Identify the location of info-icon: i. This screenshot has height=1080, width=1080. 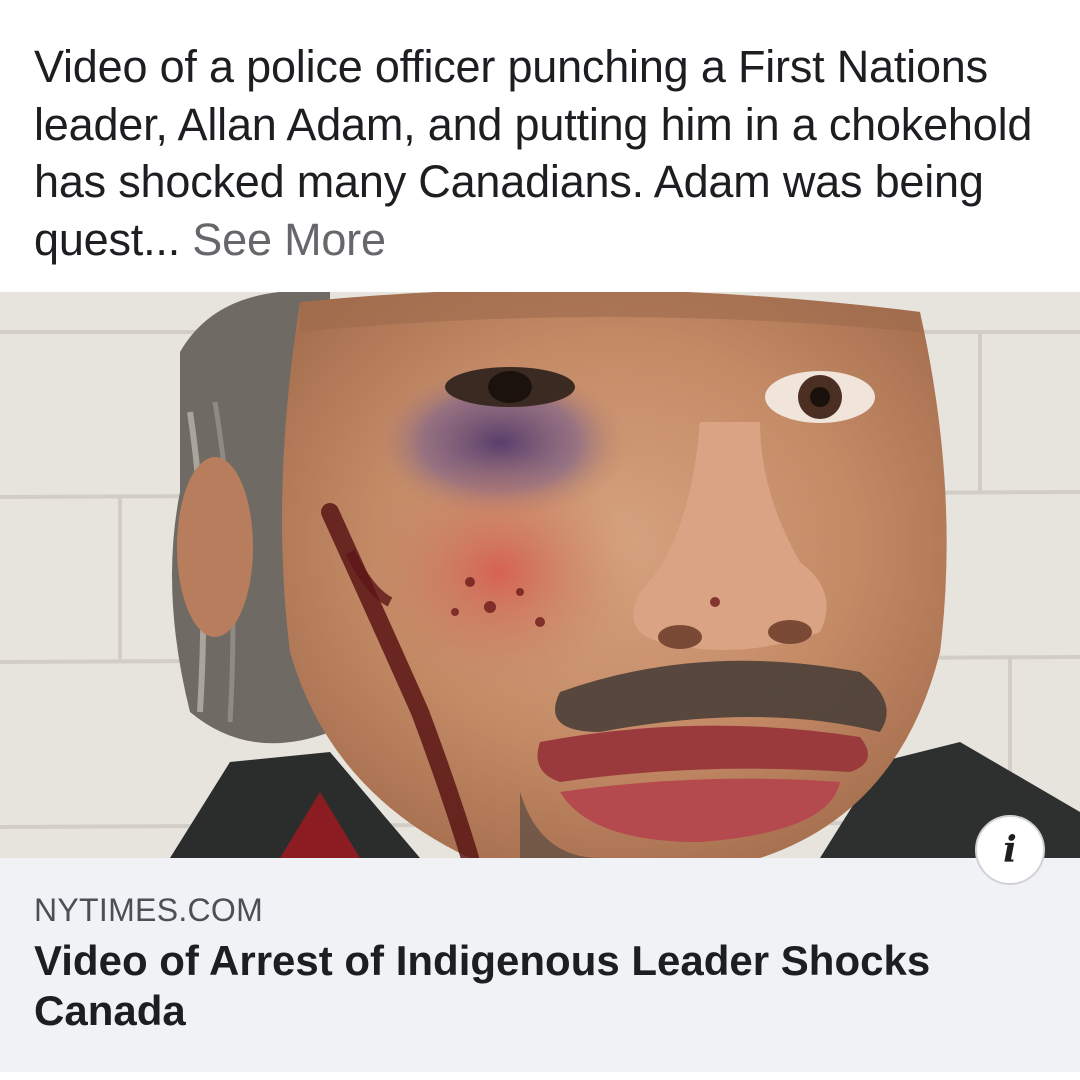
(1010, 850).